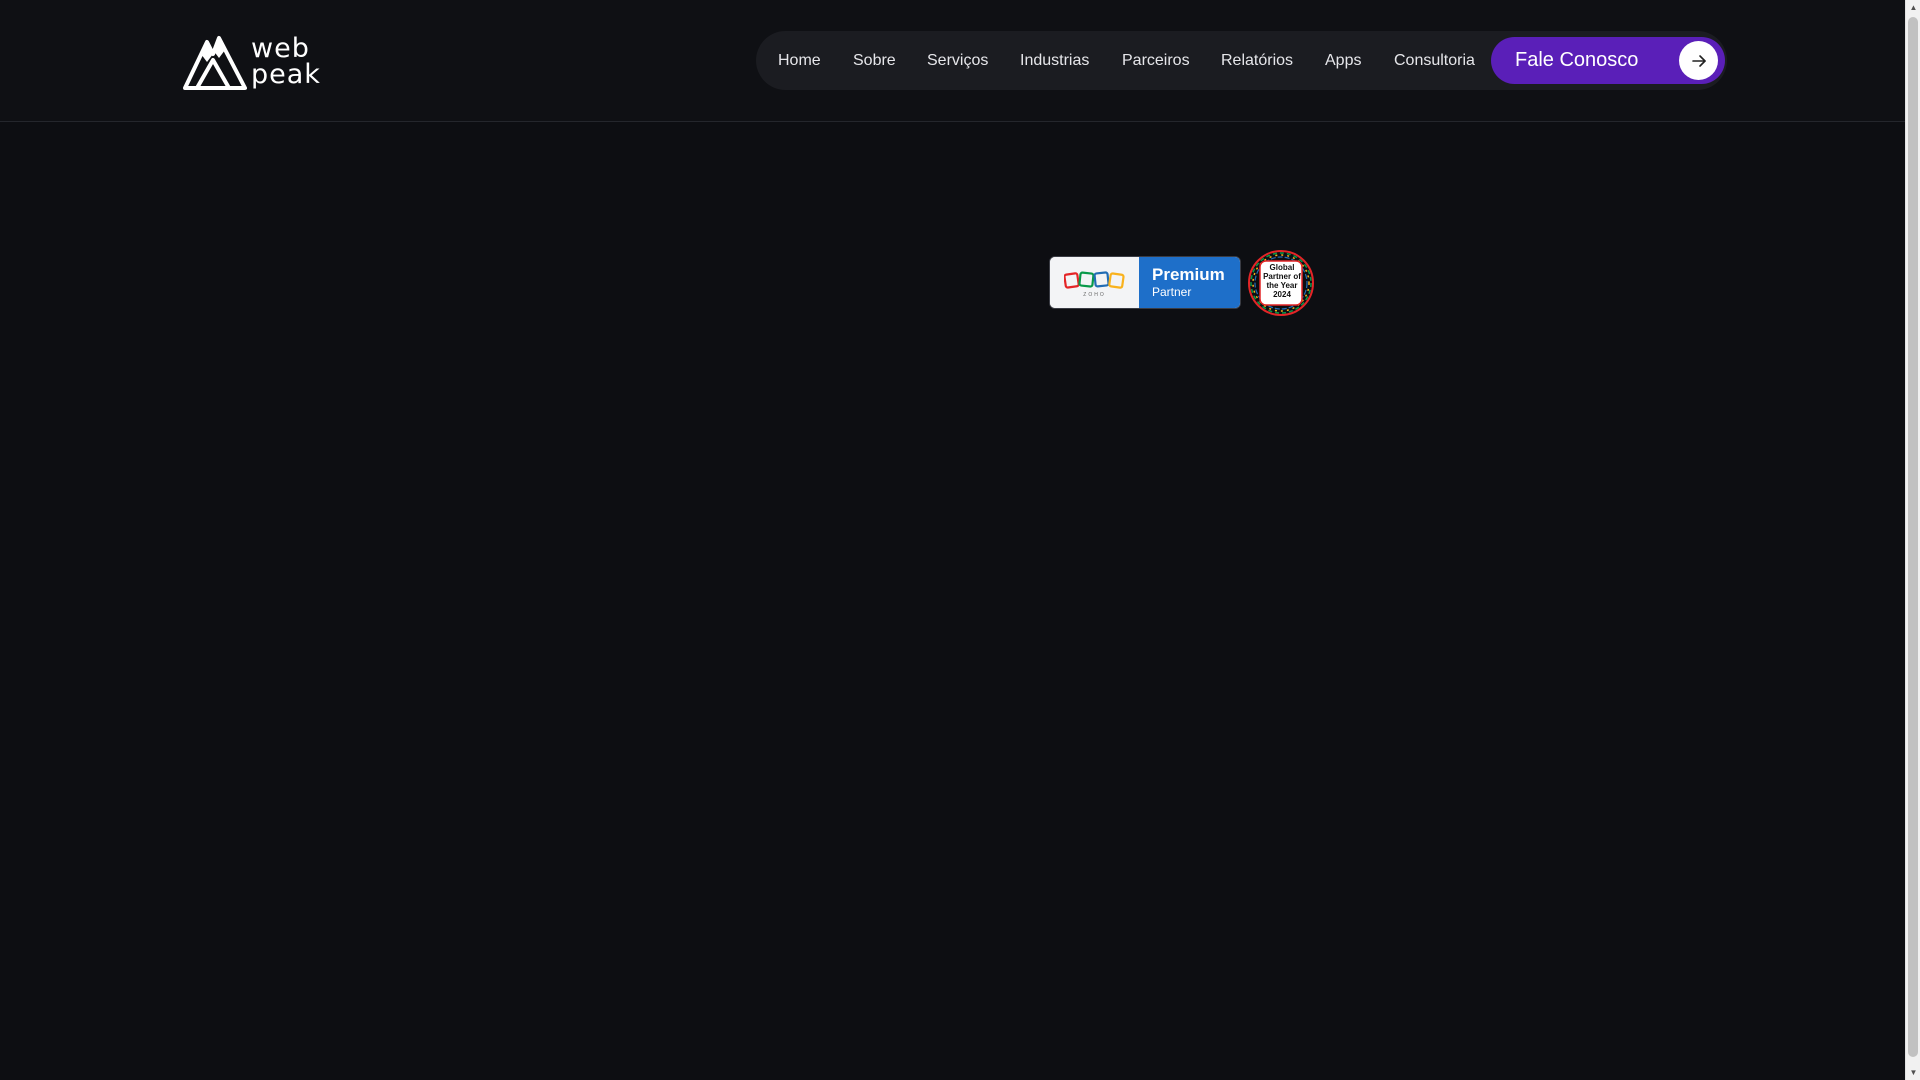 The width and height of the screenshot is (1920, 1080). I want to click on nav-home: Home, so click(799, 60).